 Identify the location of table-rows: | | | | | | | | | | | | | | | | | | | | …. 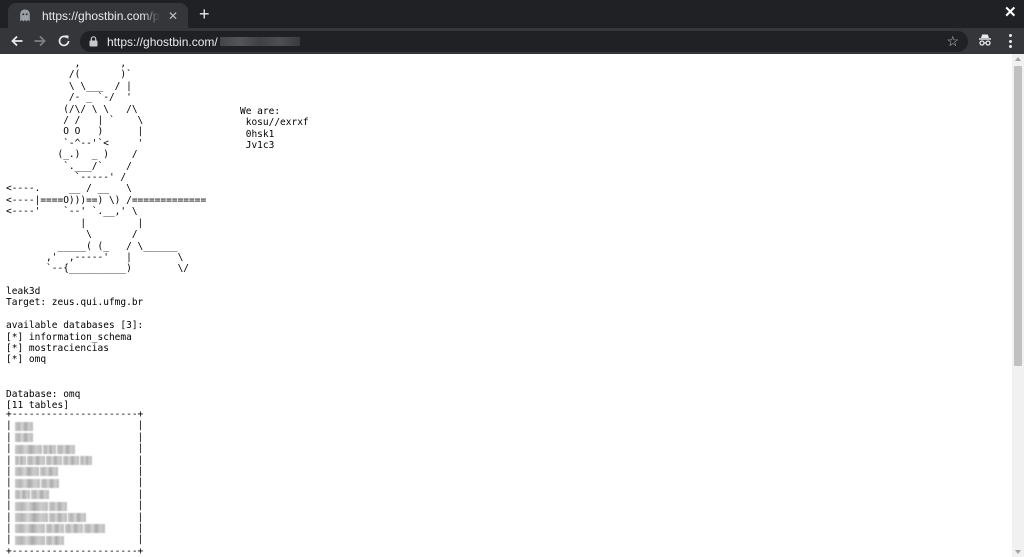
(74, 482).